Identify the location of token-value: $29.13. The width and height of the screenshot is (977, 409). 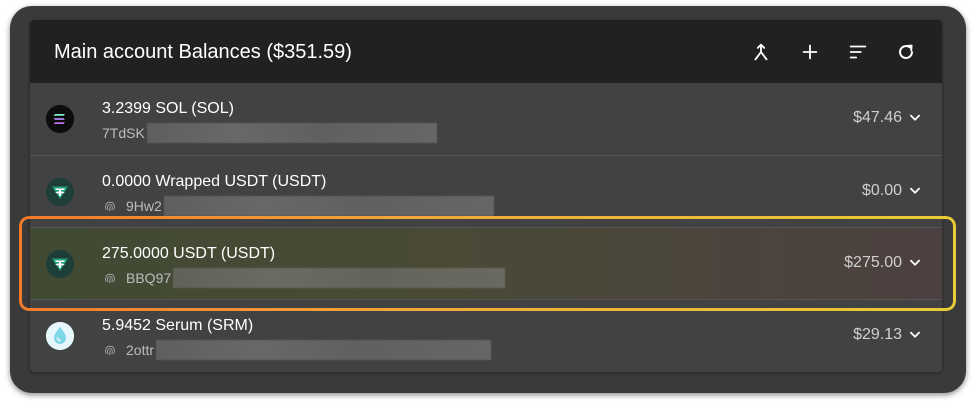
(877, 334).